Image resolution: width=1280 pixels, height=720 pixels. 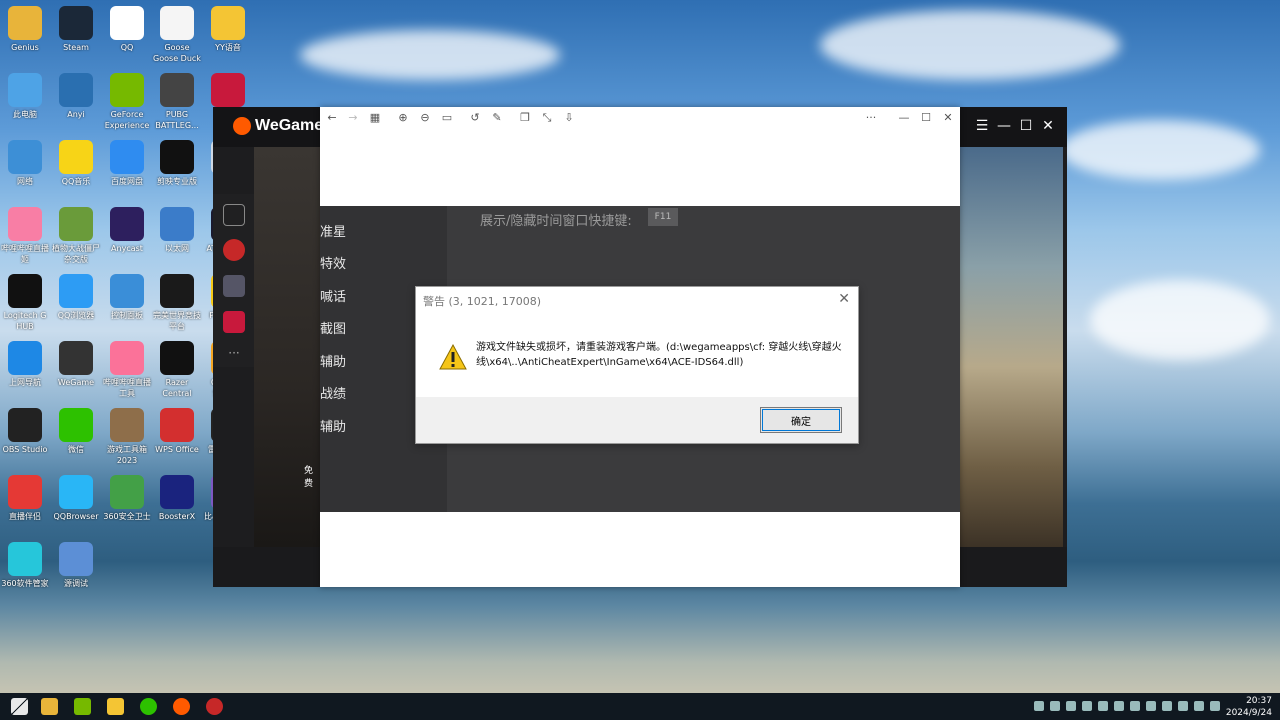 I want to click on 360-security-icon, so click(x=127, y=492).